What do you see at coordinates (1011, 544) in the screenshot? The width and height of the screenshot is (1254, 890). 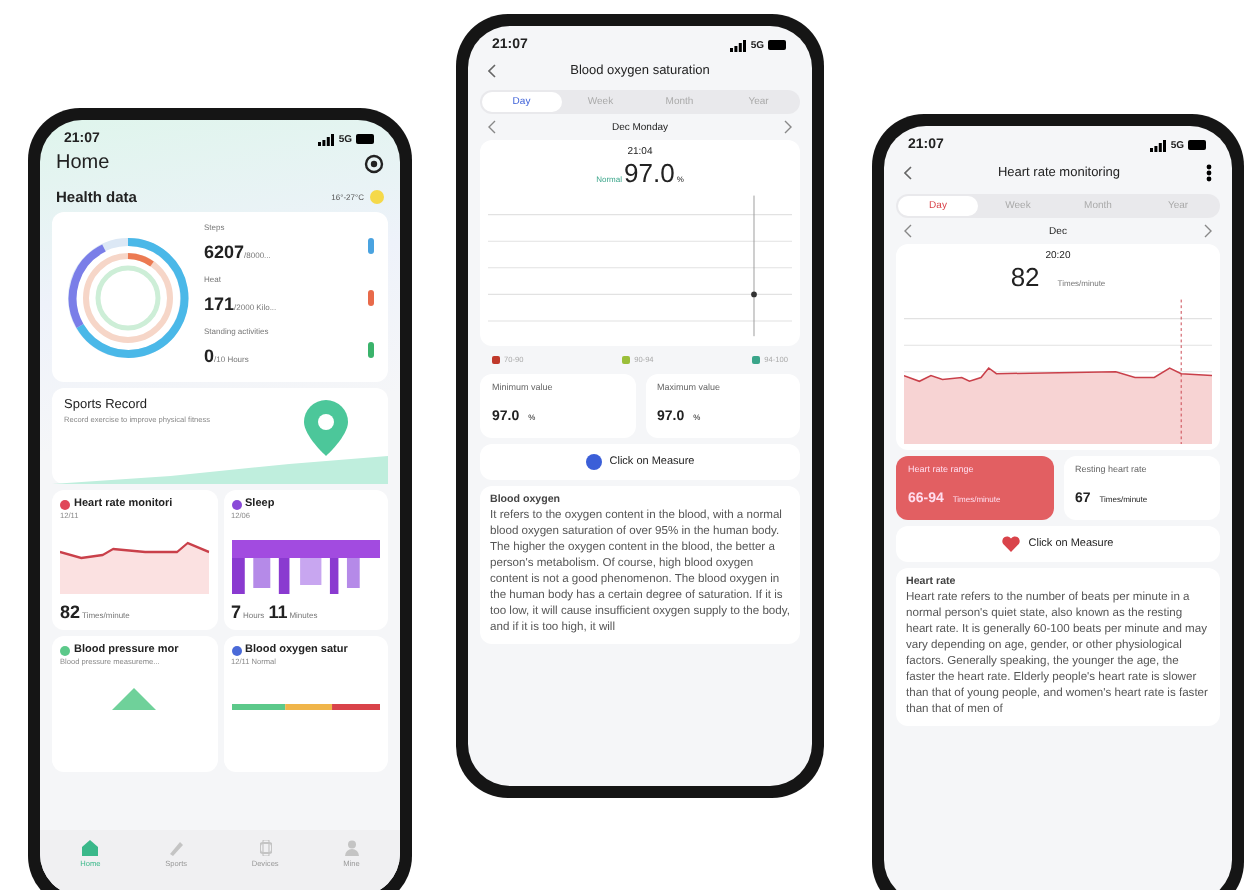 I see `heart-icon` at bounding box center [1011, 544].